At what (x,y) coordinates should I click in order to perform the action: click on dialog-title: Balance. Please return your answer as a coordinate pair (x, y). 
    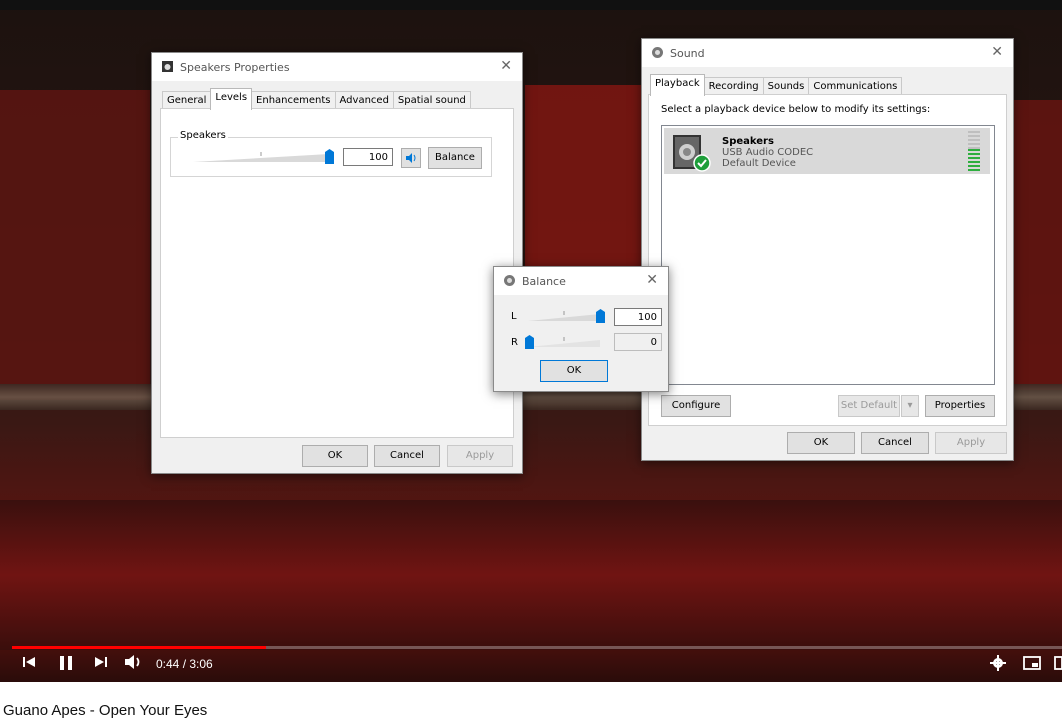
    Looking at the image, I should click on (544, 281).